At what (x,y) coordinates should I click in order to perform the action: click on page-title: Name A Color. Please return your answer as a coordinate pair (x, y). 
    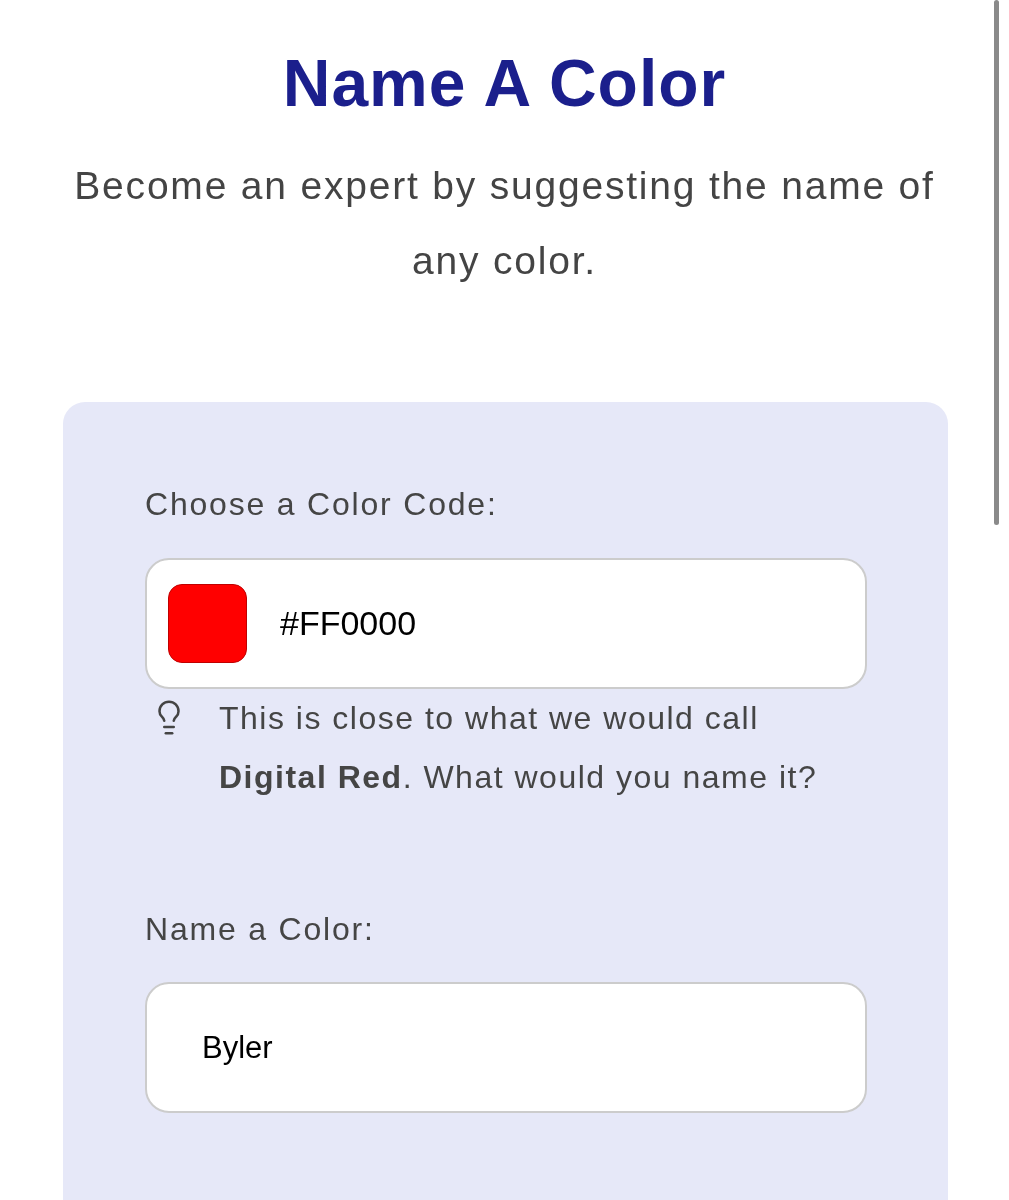
    Looking at the image, I should click on (504, 83).